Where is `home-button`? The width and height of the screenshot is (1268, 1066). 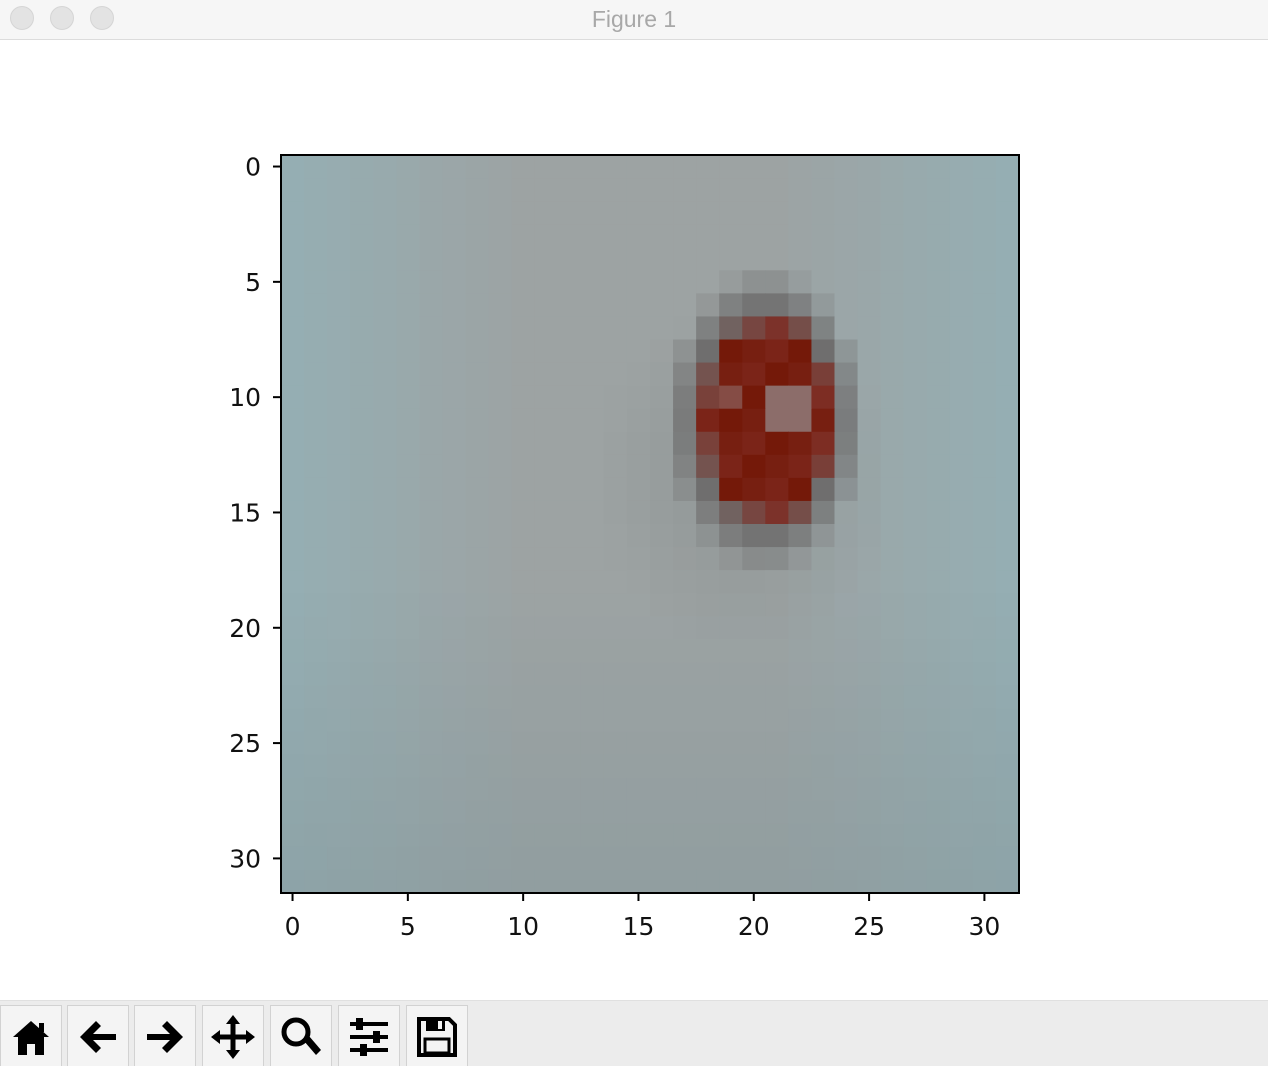 home-button is located at coordinates (31, 1035).